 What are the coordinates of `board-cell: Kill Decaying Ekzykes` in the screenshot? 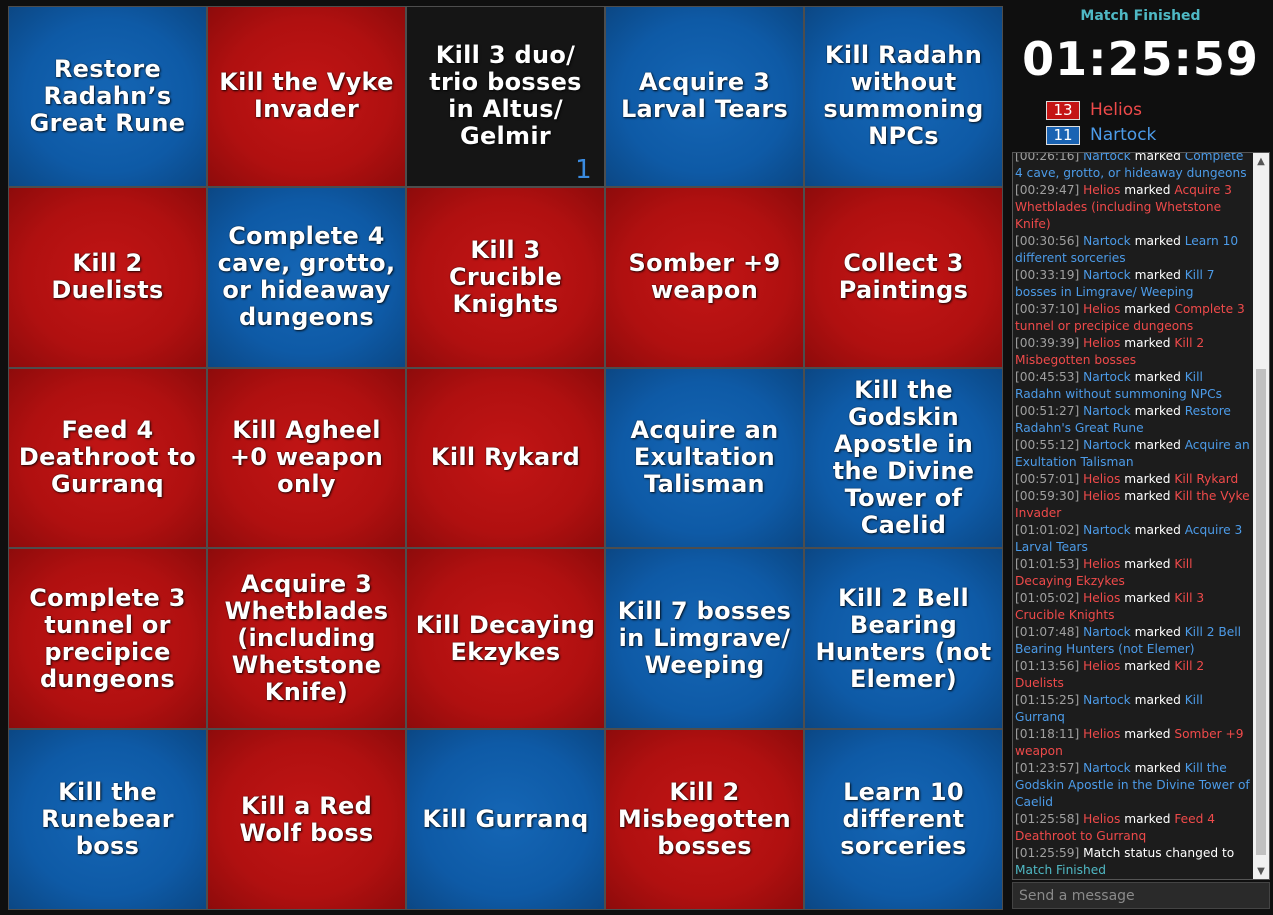 It's located at (505, 639).